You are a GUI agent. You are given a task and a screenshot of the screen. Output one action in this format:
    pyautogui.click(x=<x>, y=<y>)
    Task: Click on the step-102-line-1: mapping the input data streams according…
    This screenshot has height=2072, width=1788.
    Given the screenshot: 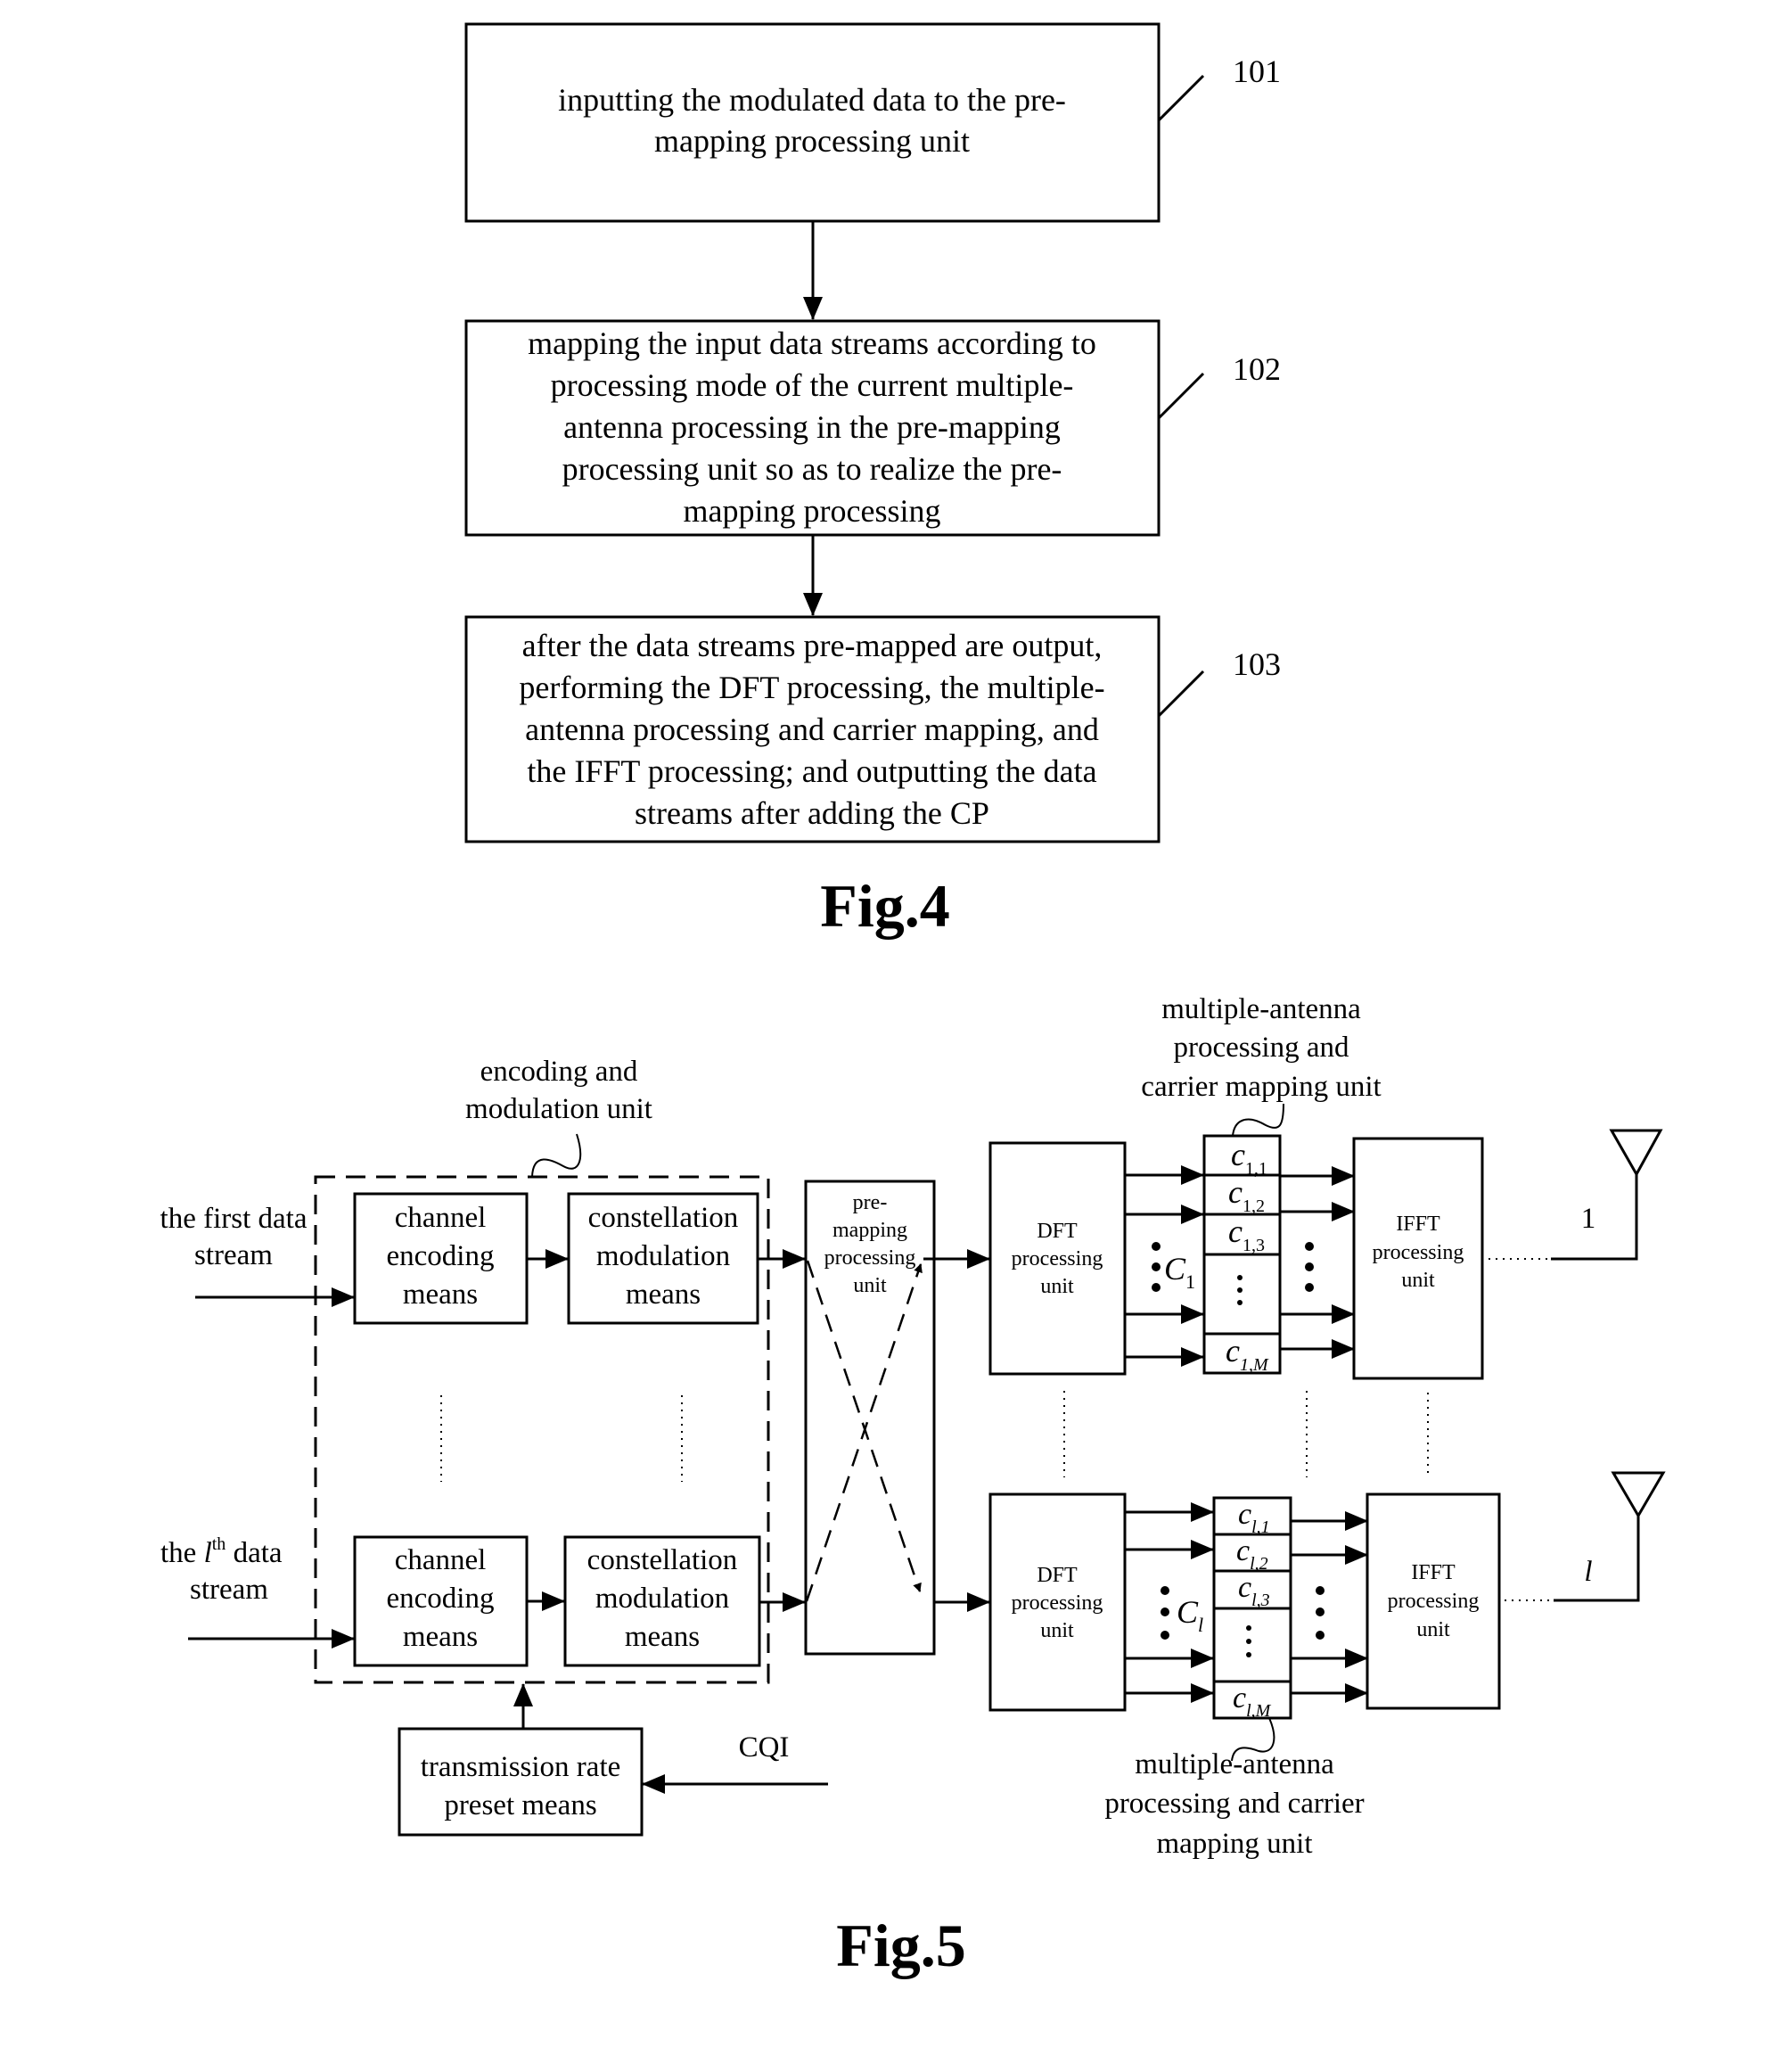 What is the action you would take?
    pyautogui.click(x=812, y=343)
    